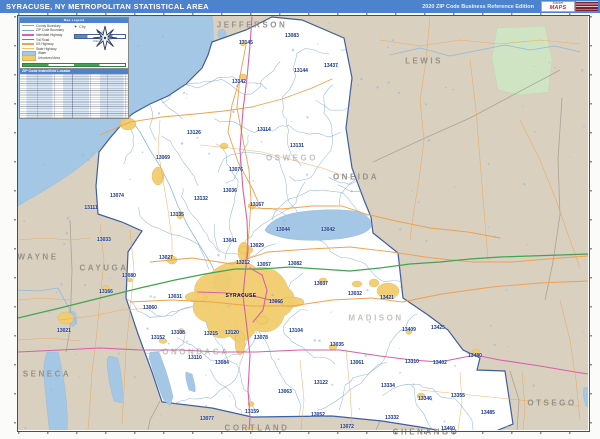 The image size is (600, 439). Describe the element at coordinates (569, 6) in the screenshot. I see `marketmaps-logo: Market MAPS` at that location.